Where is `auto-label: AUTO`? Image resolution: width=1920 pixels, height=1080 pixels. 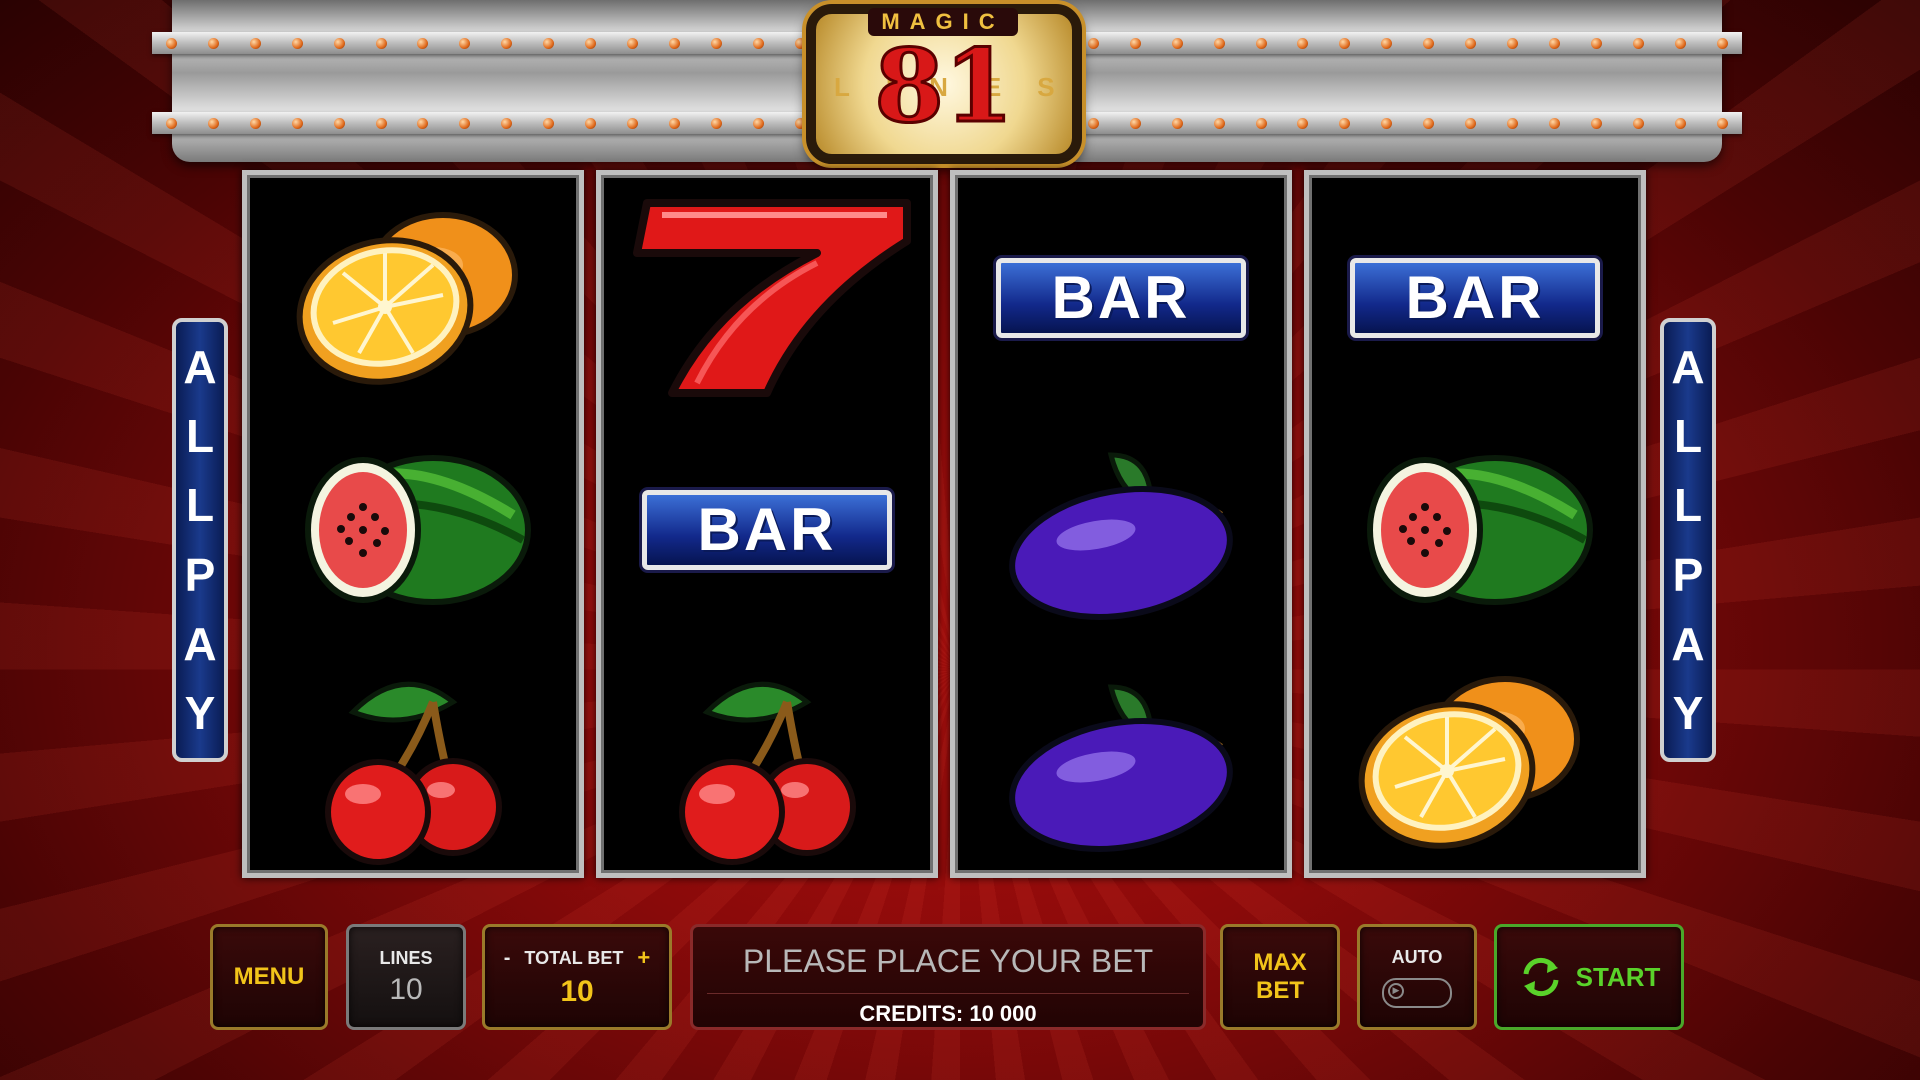
auto-label: AUTO is located at coordinates (1417, 956).